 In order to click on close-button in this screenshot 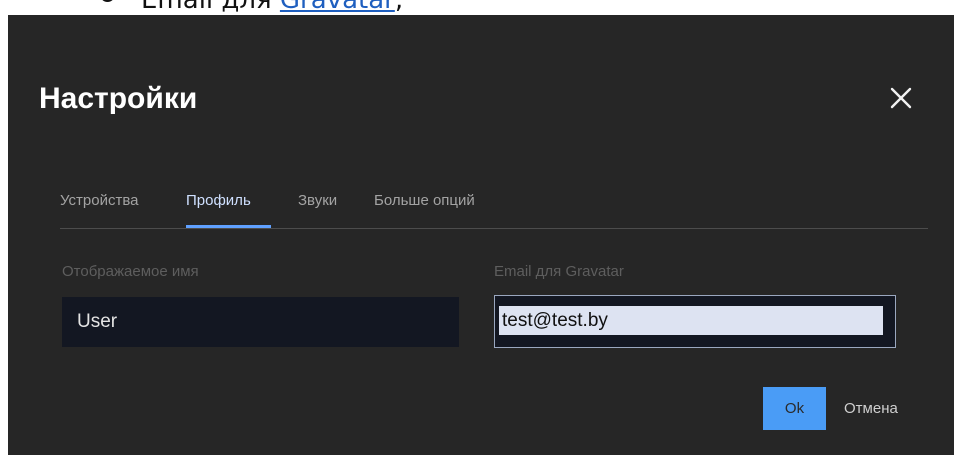, I will do `click(901, 98)`.